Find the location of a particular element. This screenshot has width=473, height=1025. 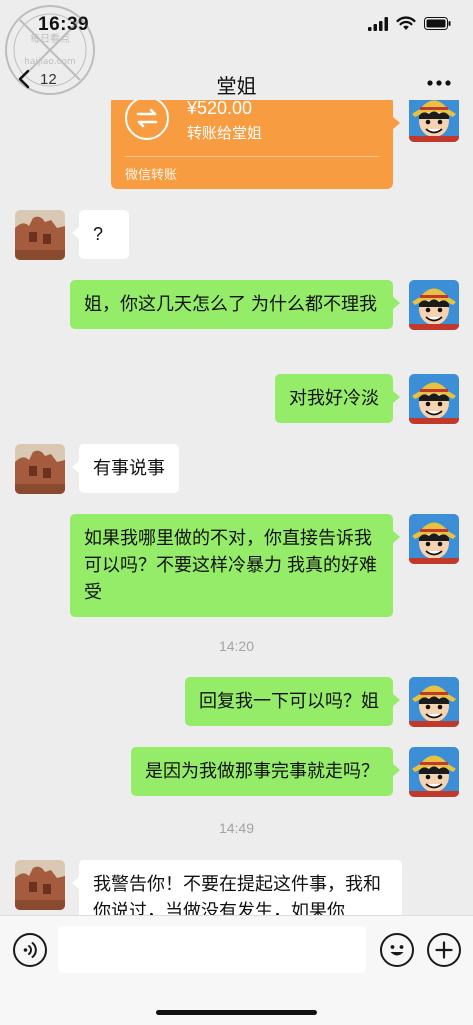

message-bubble-sent: 如果我哪里做的不对，你直接告诉我可以吗？不要这样冷暴力 我真的好难受 is located at coordinates (235, 565).